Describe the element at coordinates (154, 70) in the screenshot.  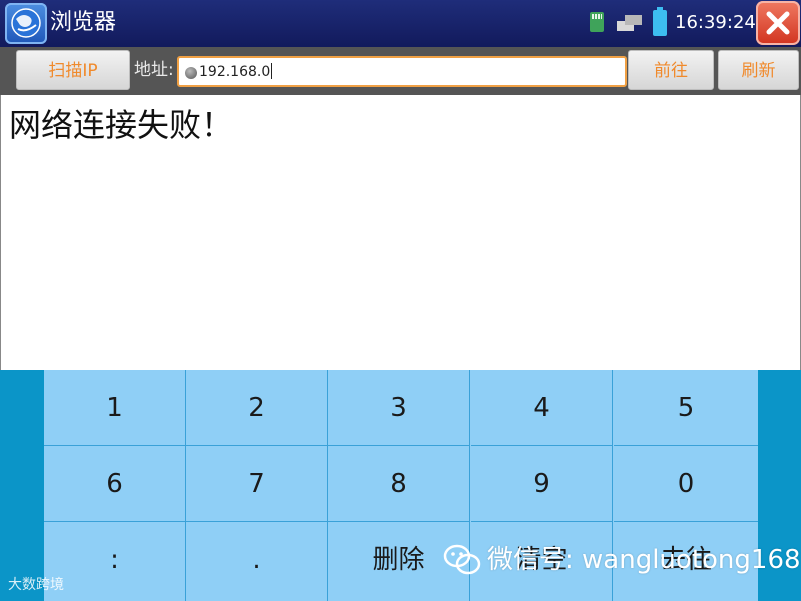
I see `address-label: 地址:` at that location.